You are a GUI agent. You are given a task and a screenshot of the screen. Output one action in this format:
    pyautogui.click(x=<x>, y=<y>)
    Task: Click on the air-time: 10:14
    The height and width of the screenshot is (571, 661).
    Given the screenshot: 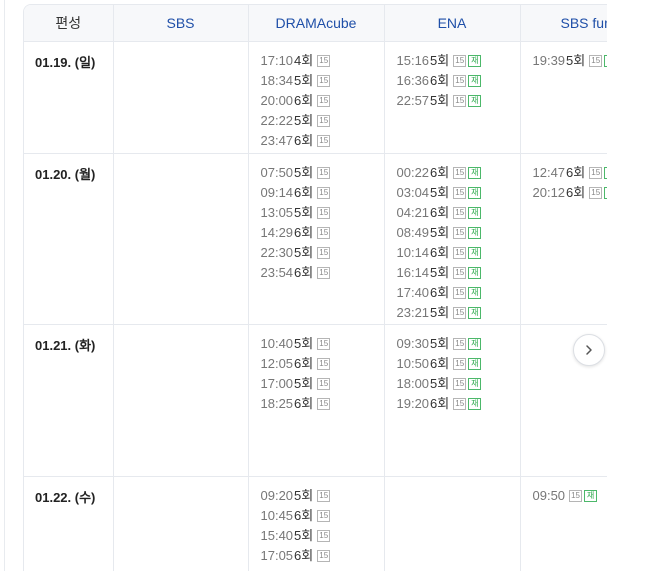 What is the action you would take?
    pyautogui.click(x=413, y=252)
    